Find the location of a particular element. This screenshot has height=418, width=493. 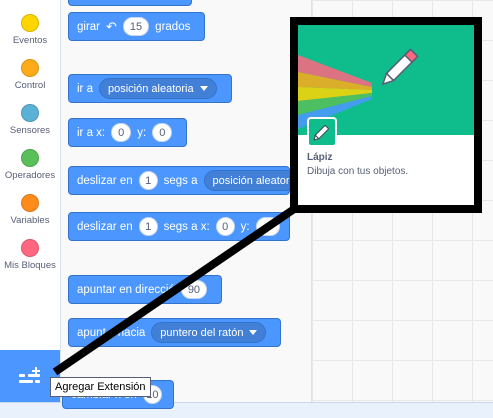

position-dropdown: posición aleatoria is located at coordinates (157, 88).